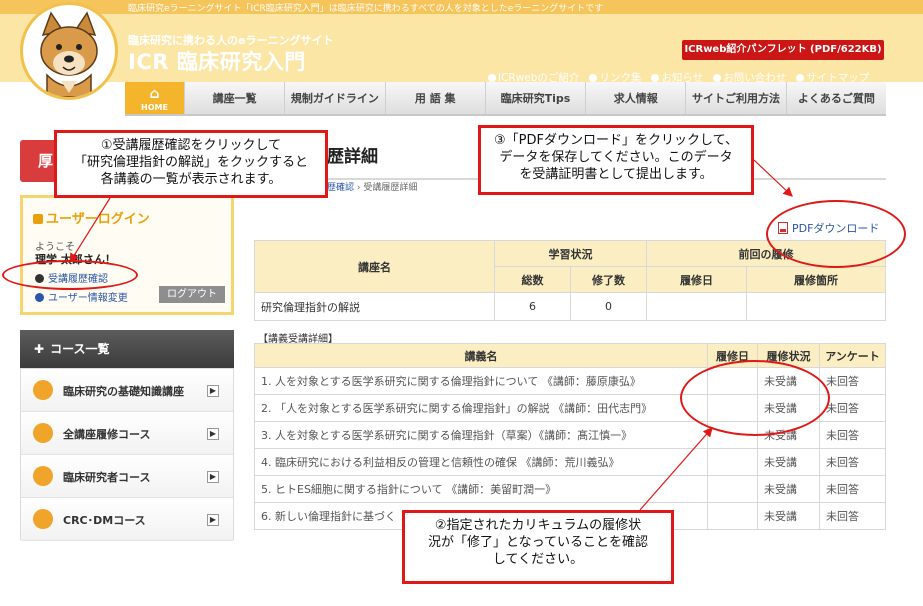 The width and height of the screenshot is (923, 606). What do you see at coordinates (91, 217) in the screenshot?
I see `login-title: ユーザーログイン` at bounding box center [91, 217].